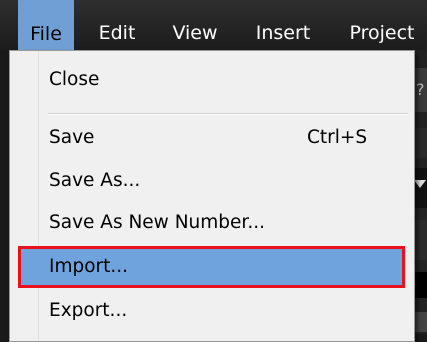 This screenshot has width=427, height=342. Describe the element at coordinates (72, 137) in the screenshot. I see `menu-item-label: Save` at that location.